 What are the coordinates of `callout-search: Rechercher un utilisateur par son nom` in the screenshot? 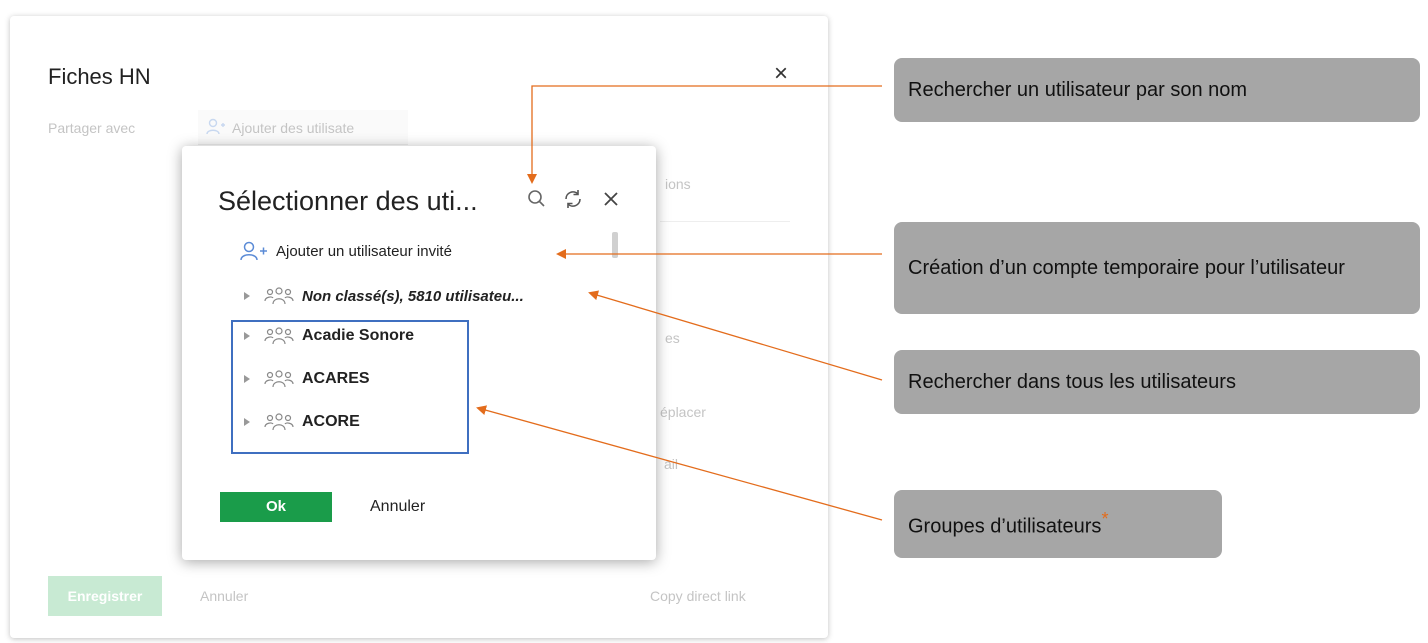 It's located at (1157, 90).